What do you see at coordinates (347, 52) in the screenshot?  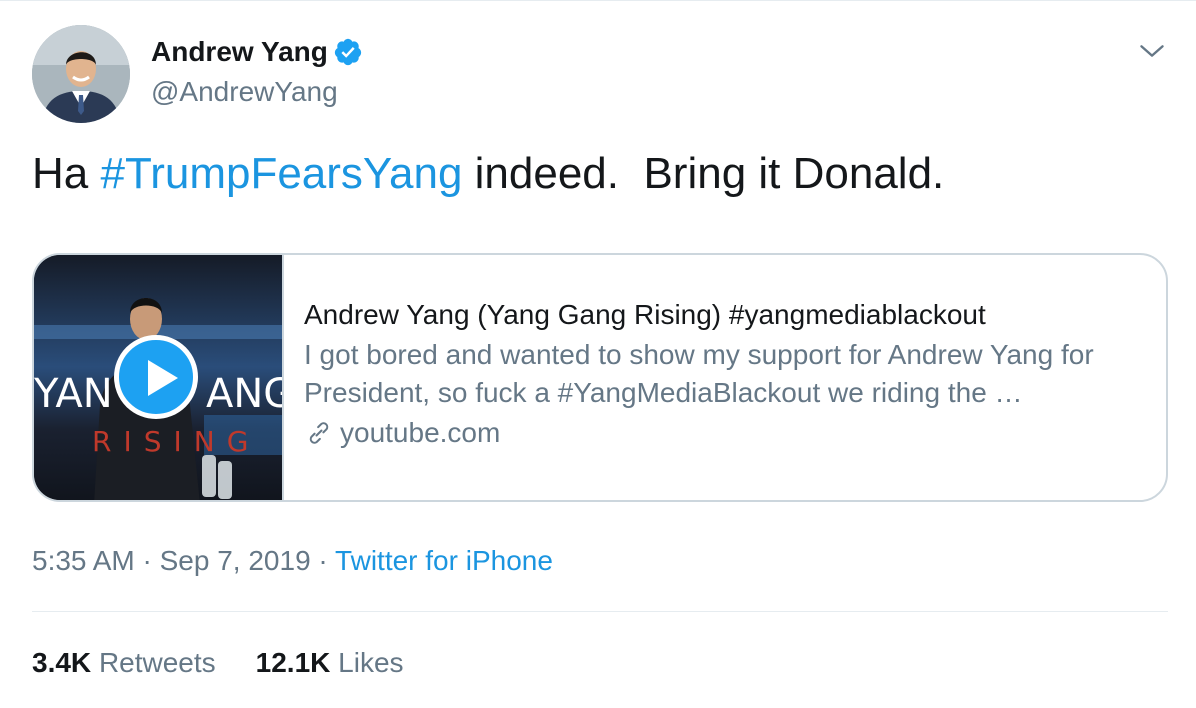 I see `verified-badge-icon` at bounding box center [347, 52].